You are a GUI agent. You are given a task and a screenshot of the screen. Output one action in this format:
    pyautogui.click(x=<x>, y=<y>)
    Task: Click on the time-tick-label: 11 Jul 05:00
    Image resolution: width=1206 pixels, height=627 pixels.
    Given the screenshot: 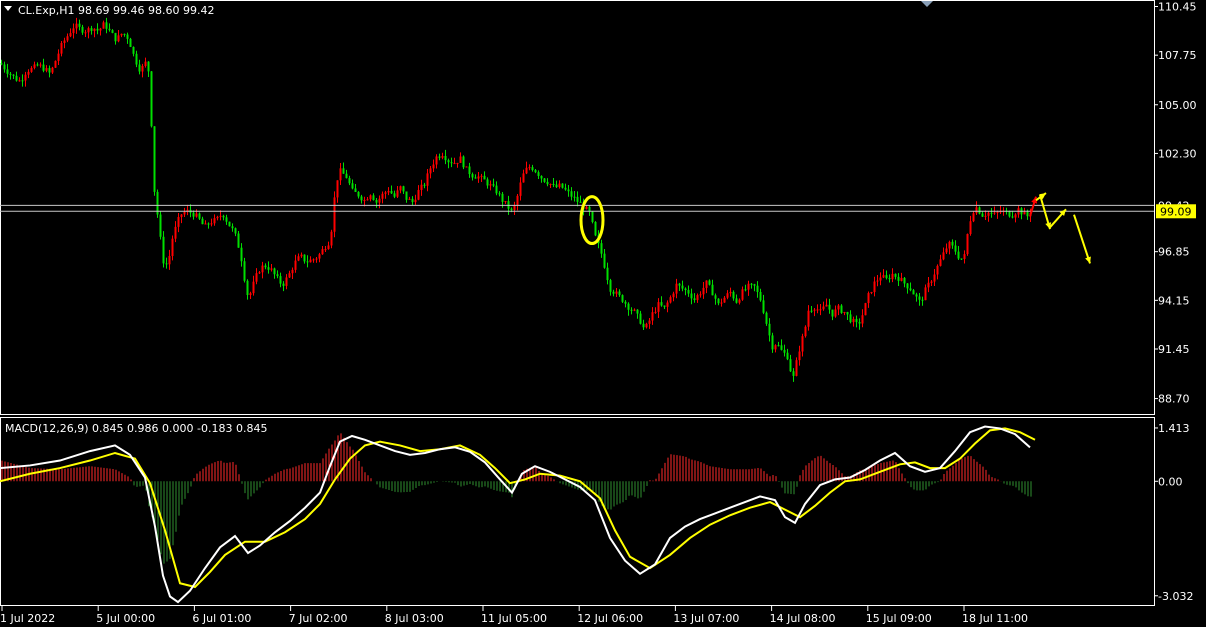 What is the action you would take?
    pyautogui.click(x=514, y=618)
    